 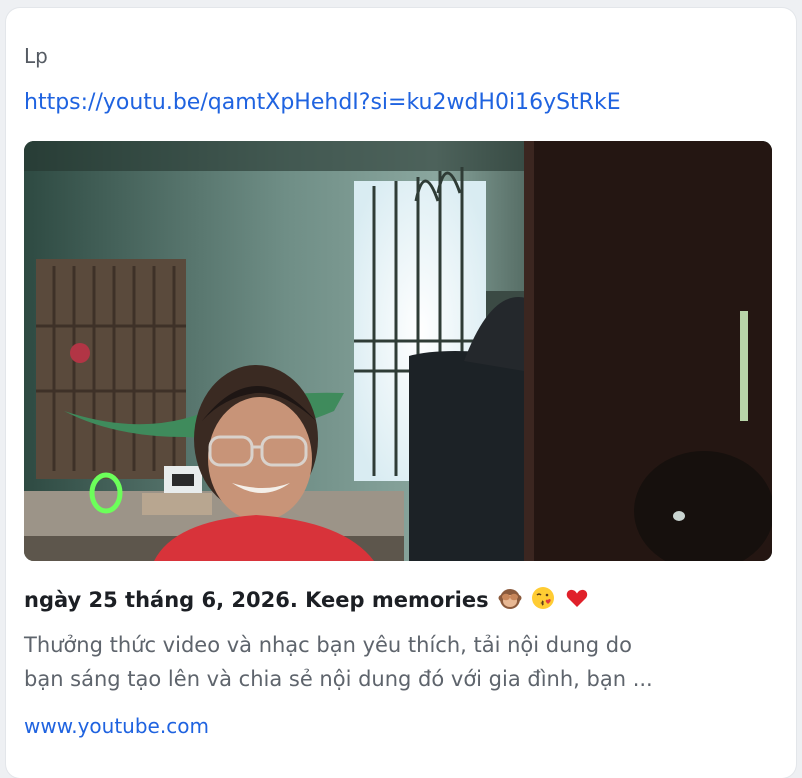 What do you see at coordinates (256, 600) in the screenshot?
I see `preview-title-text: ngày 25 tháng 6, 2026. Keep memories` at bounding box center [256, 600].